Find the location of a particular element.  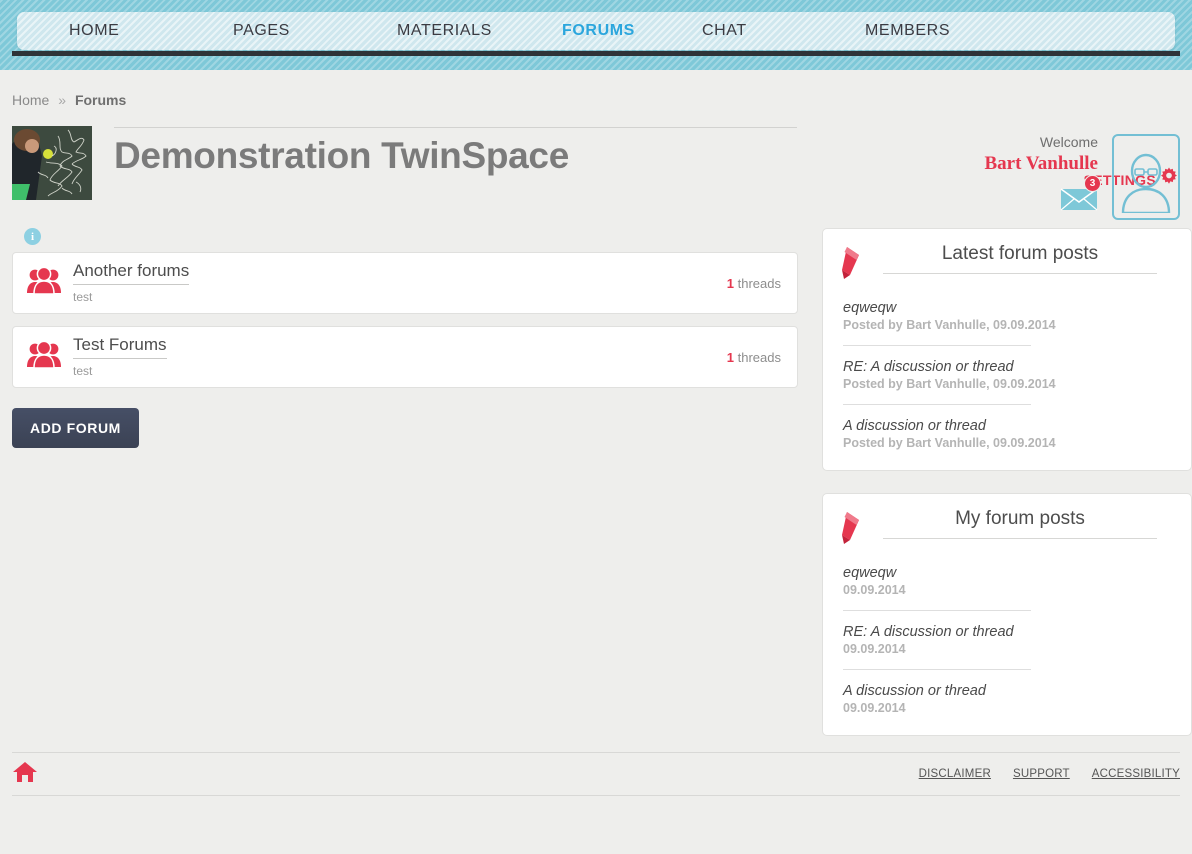

breadcrumb-link-home: Home is located at coordinates (30, 100).